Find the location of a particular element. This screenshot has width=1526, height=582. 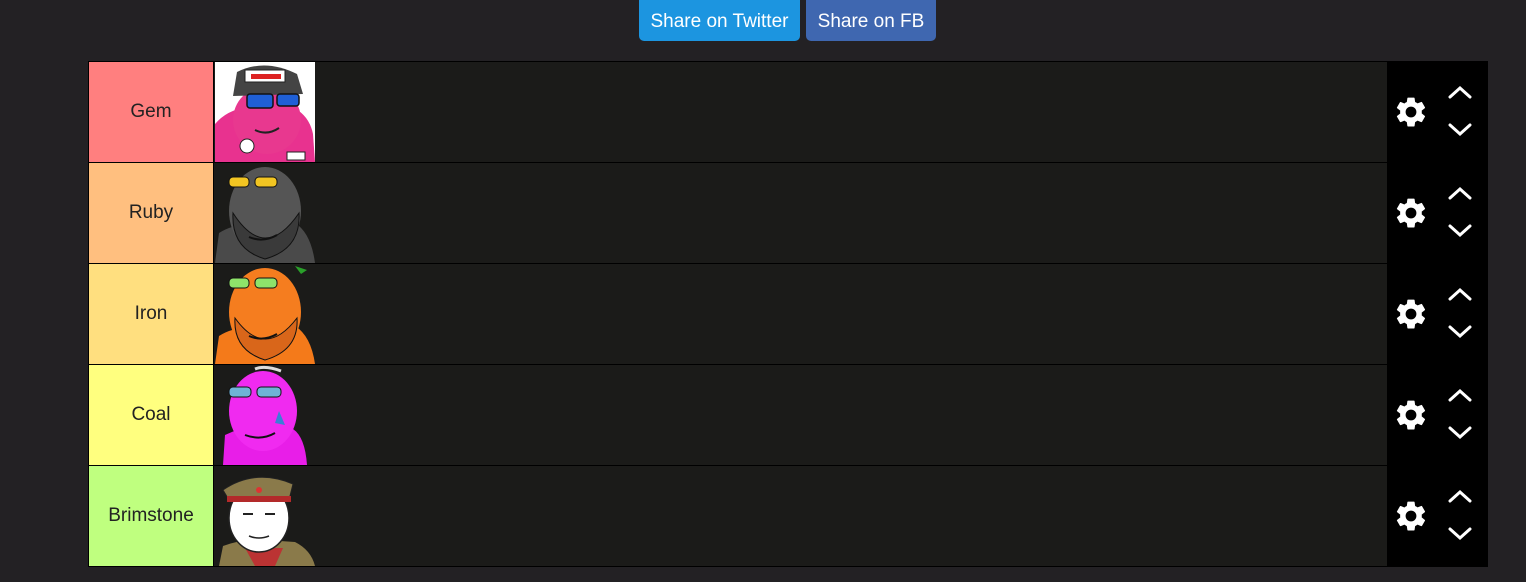

tier-label: Brimstone is located at coordinates (151, 516).